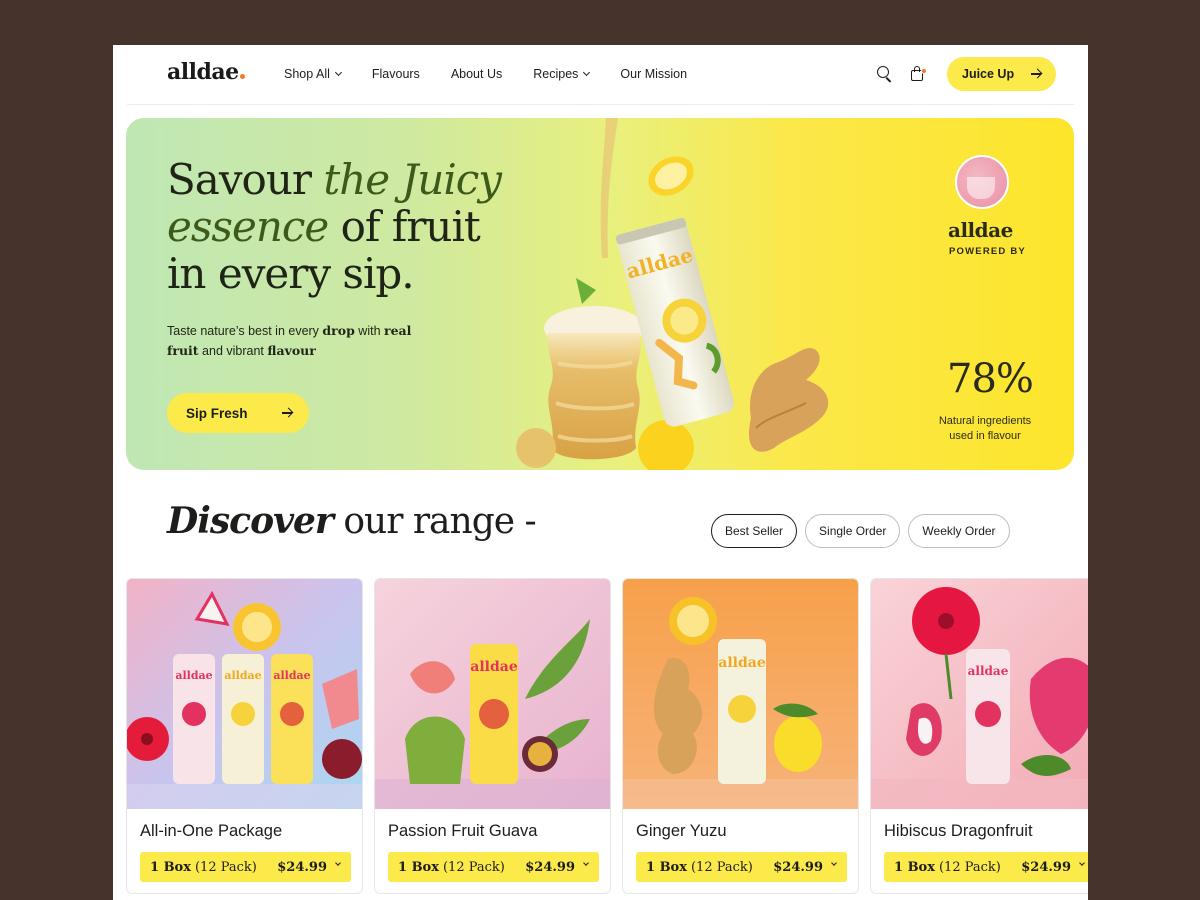 Image resolution: width=1200 pixels, height=900 pixels. What do you see at coordinates (918, 74) in the screenshot?
I see `cart-icon` at bounding box center [918, 74].